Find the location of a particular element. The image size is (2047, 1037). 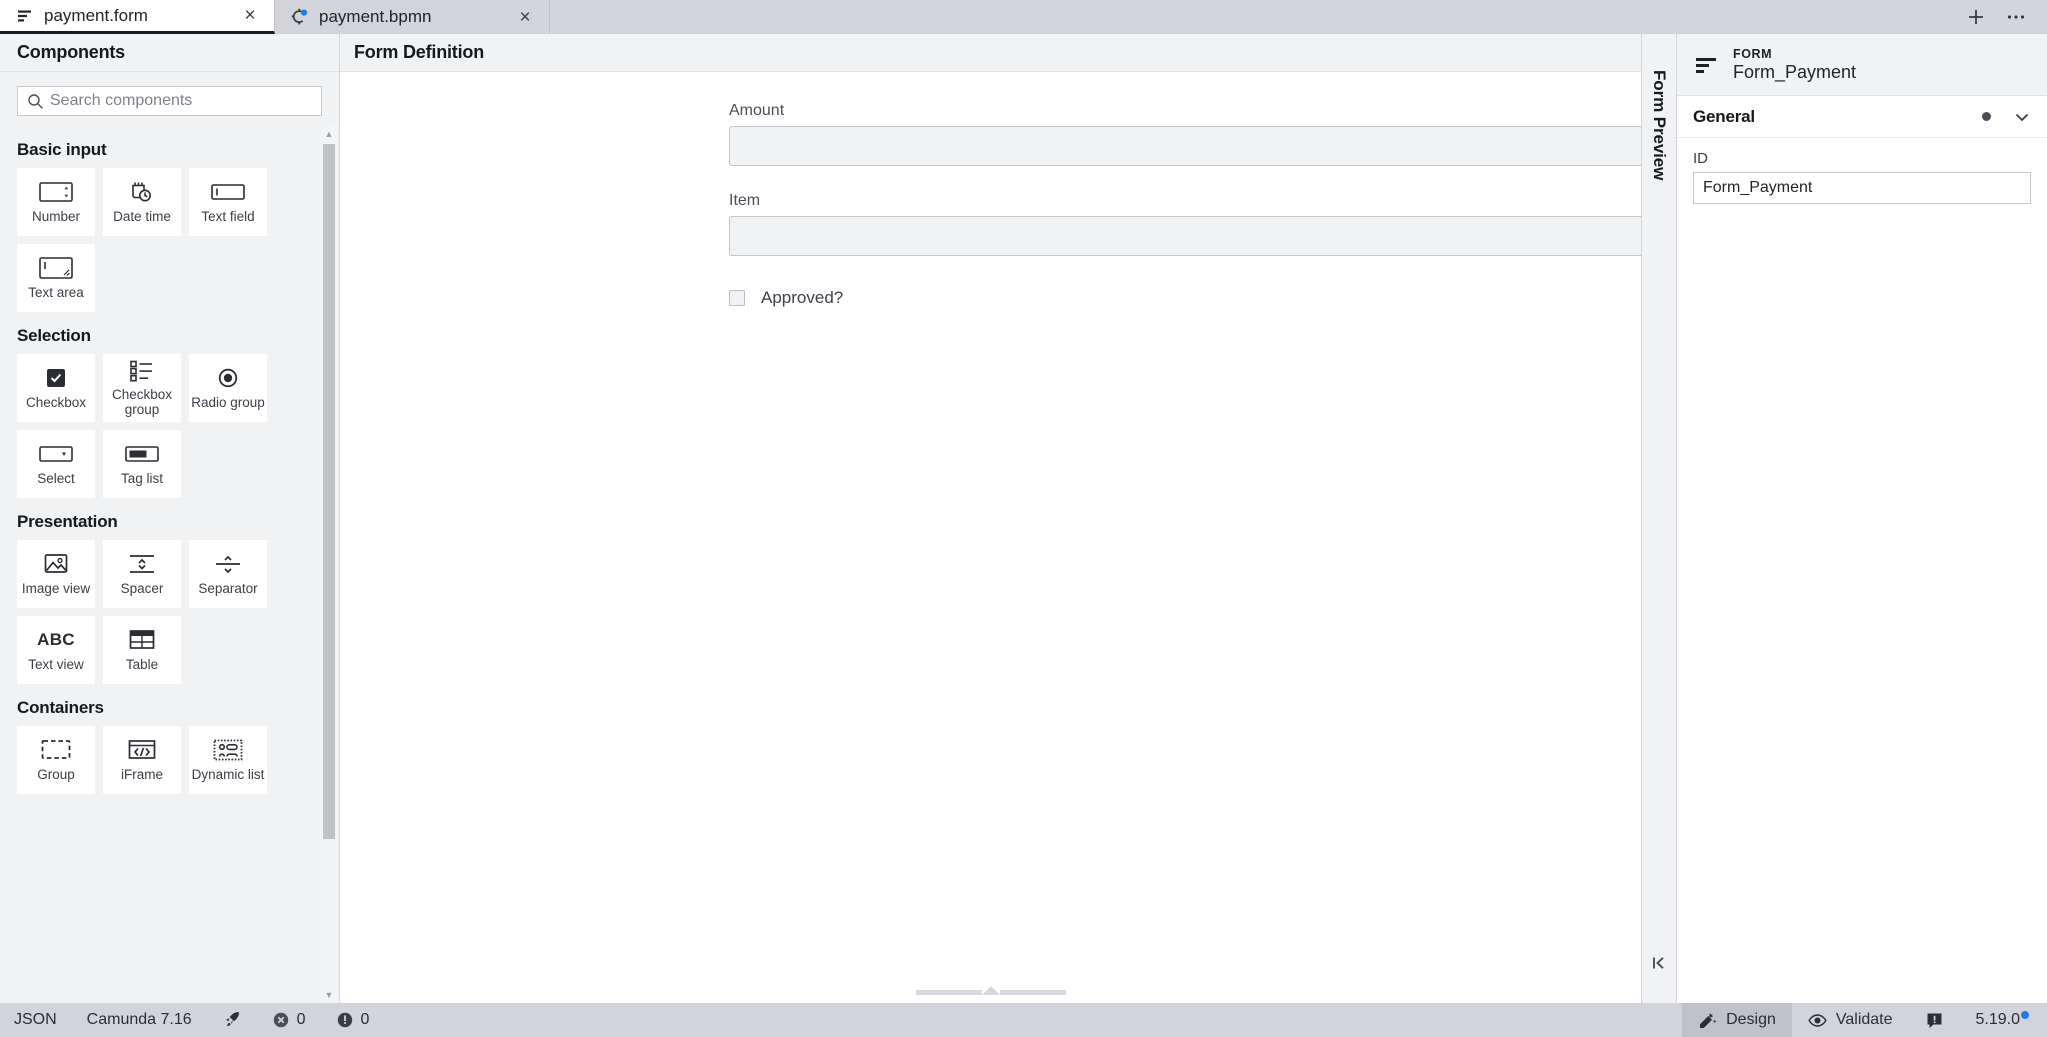

palette-item-label: Select is located at coordinates (56, 479).